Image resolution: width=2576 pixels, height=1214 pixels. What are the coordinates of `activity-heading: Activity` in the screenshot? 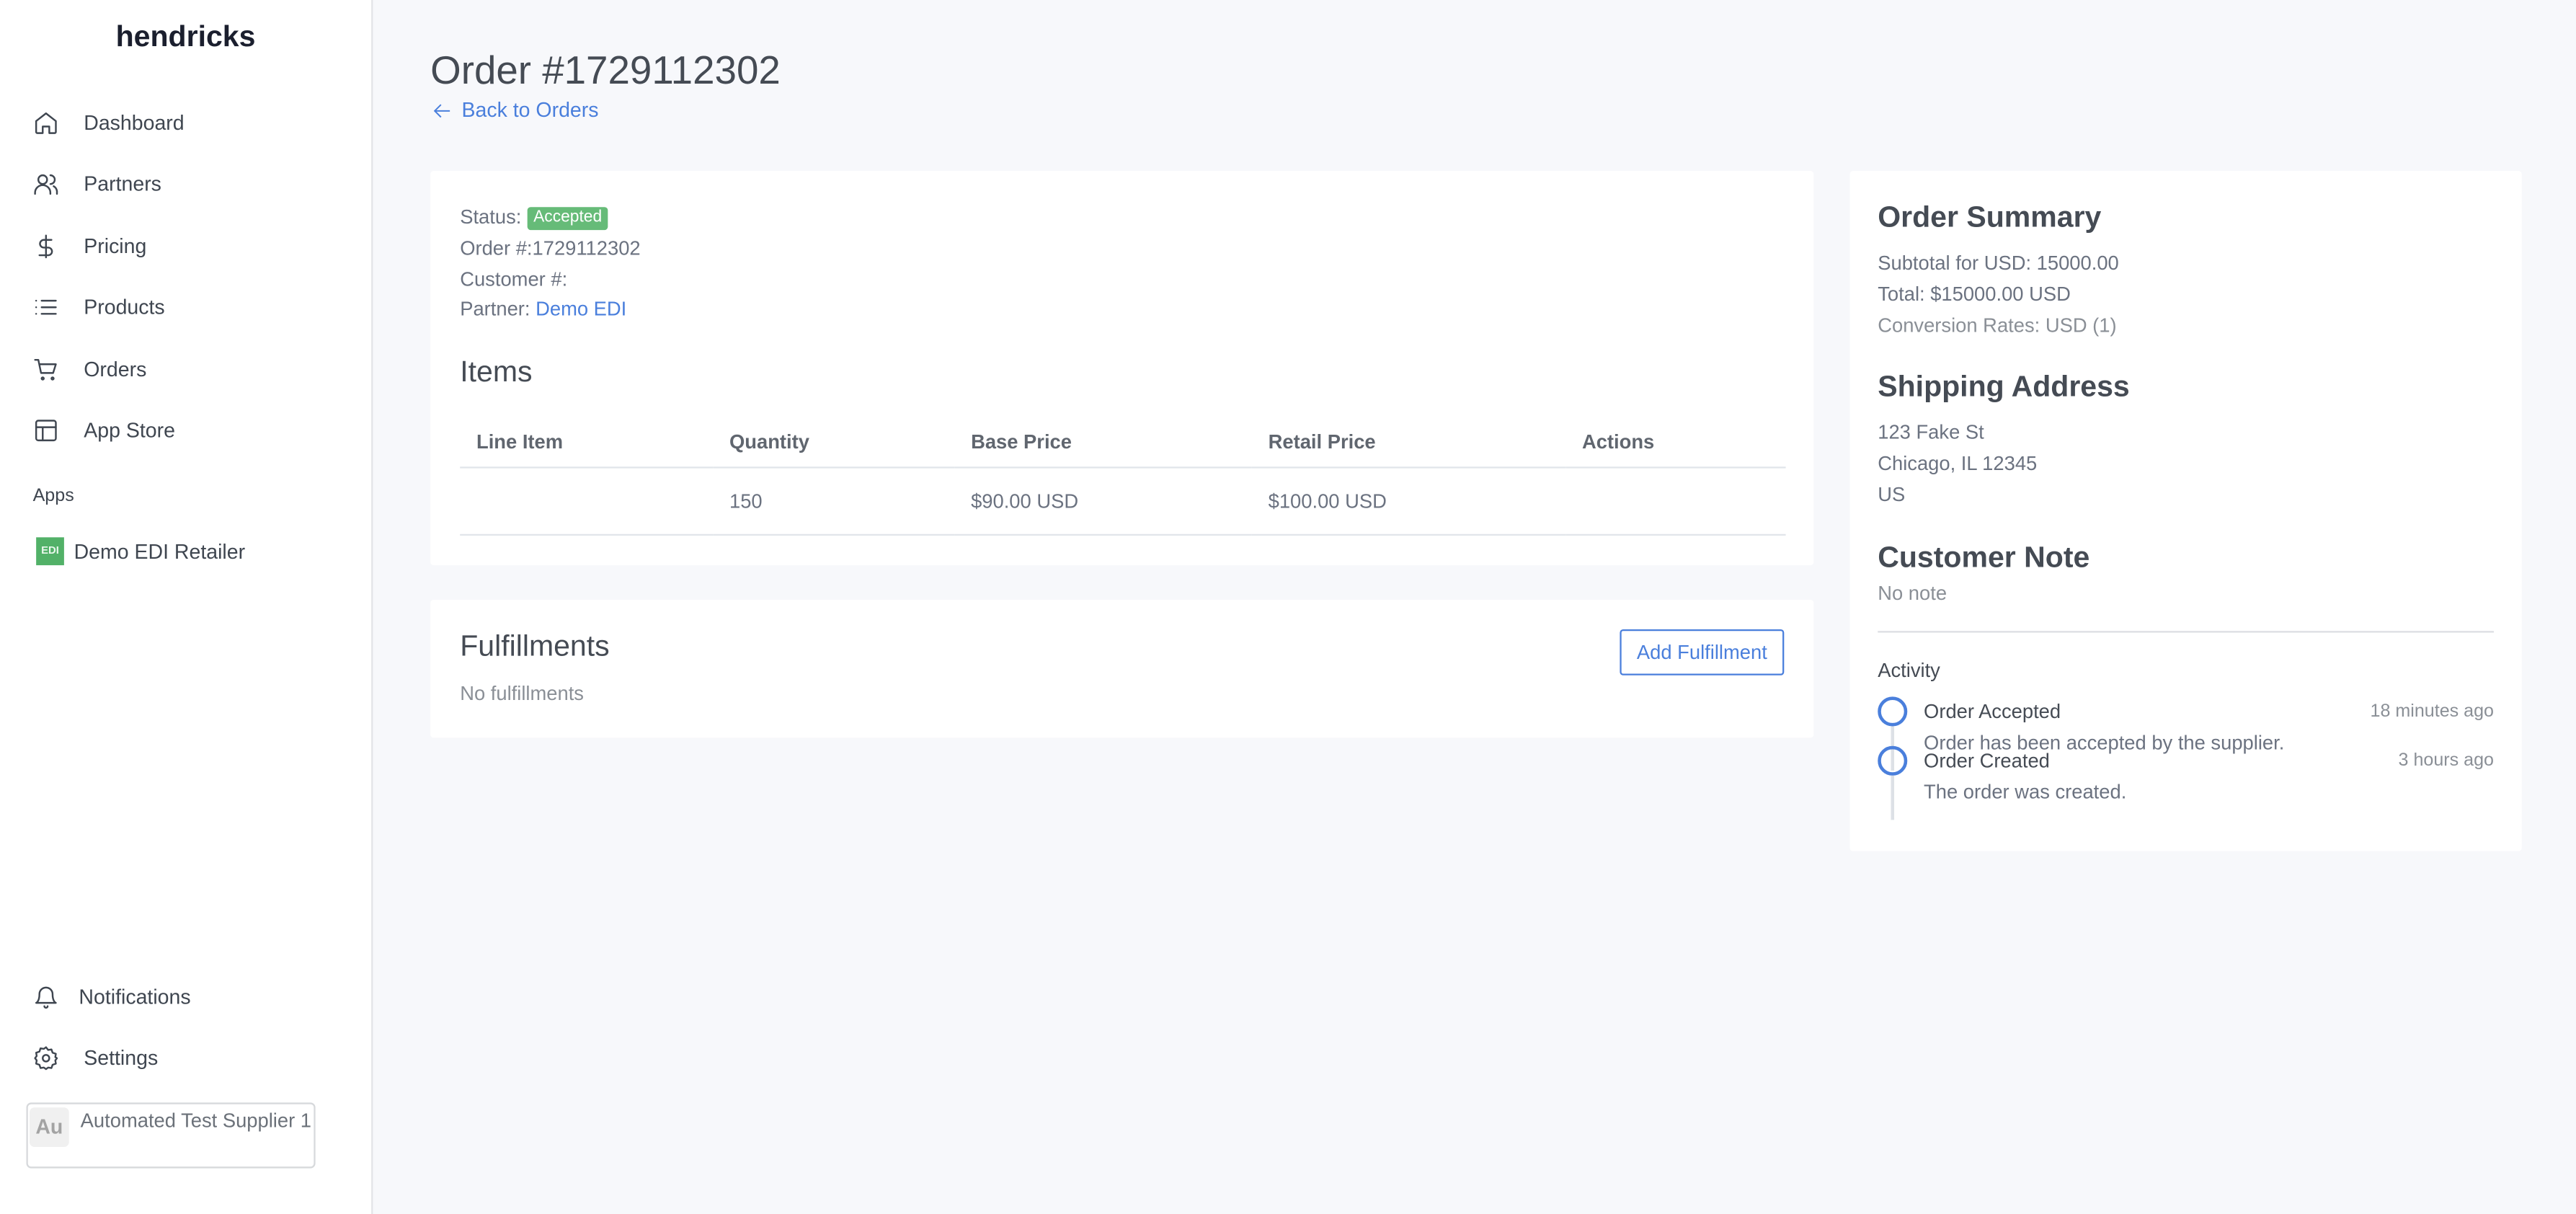 It's located at (1909, 669).